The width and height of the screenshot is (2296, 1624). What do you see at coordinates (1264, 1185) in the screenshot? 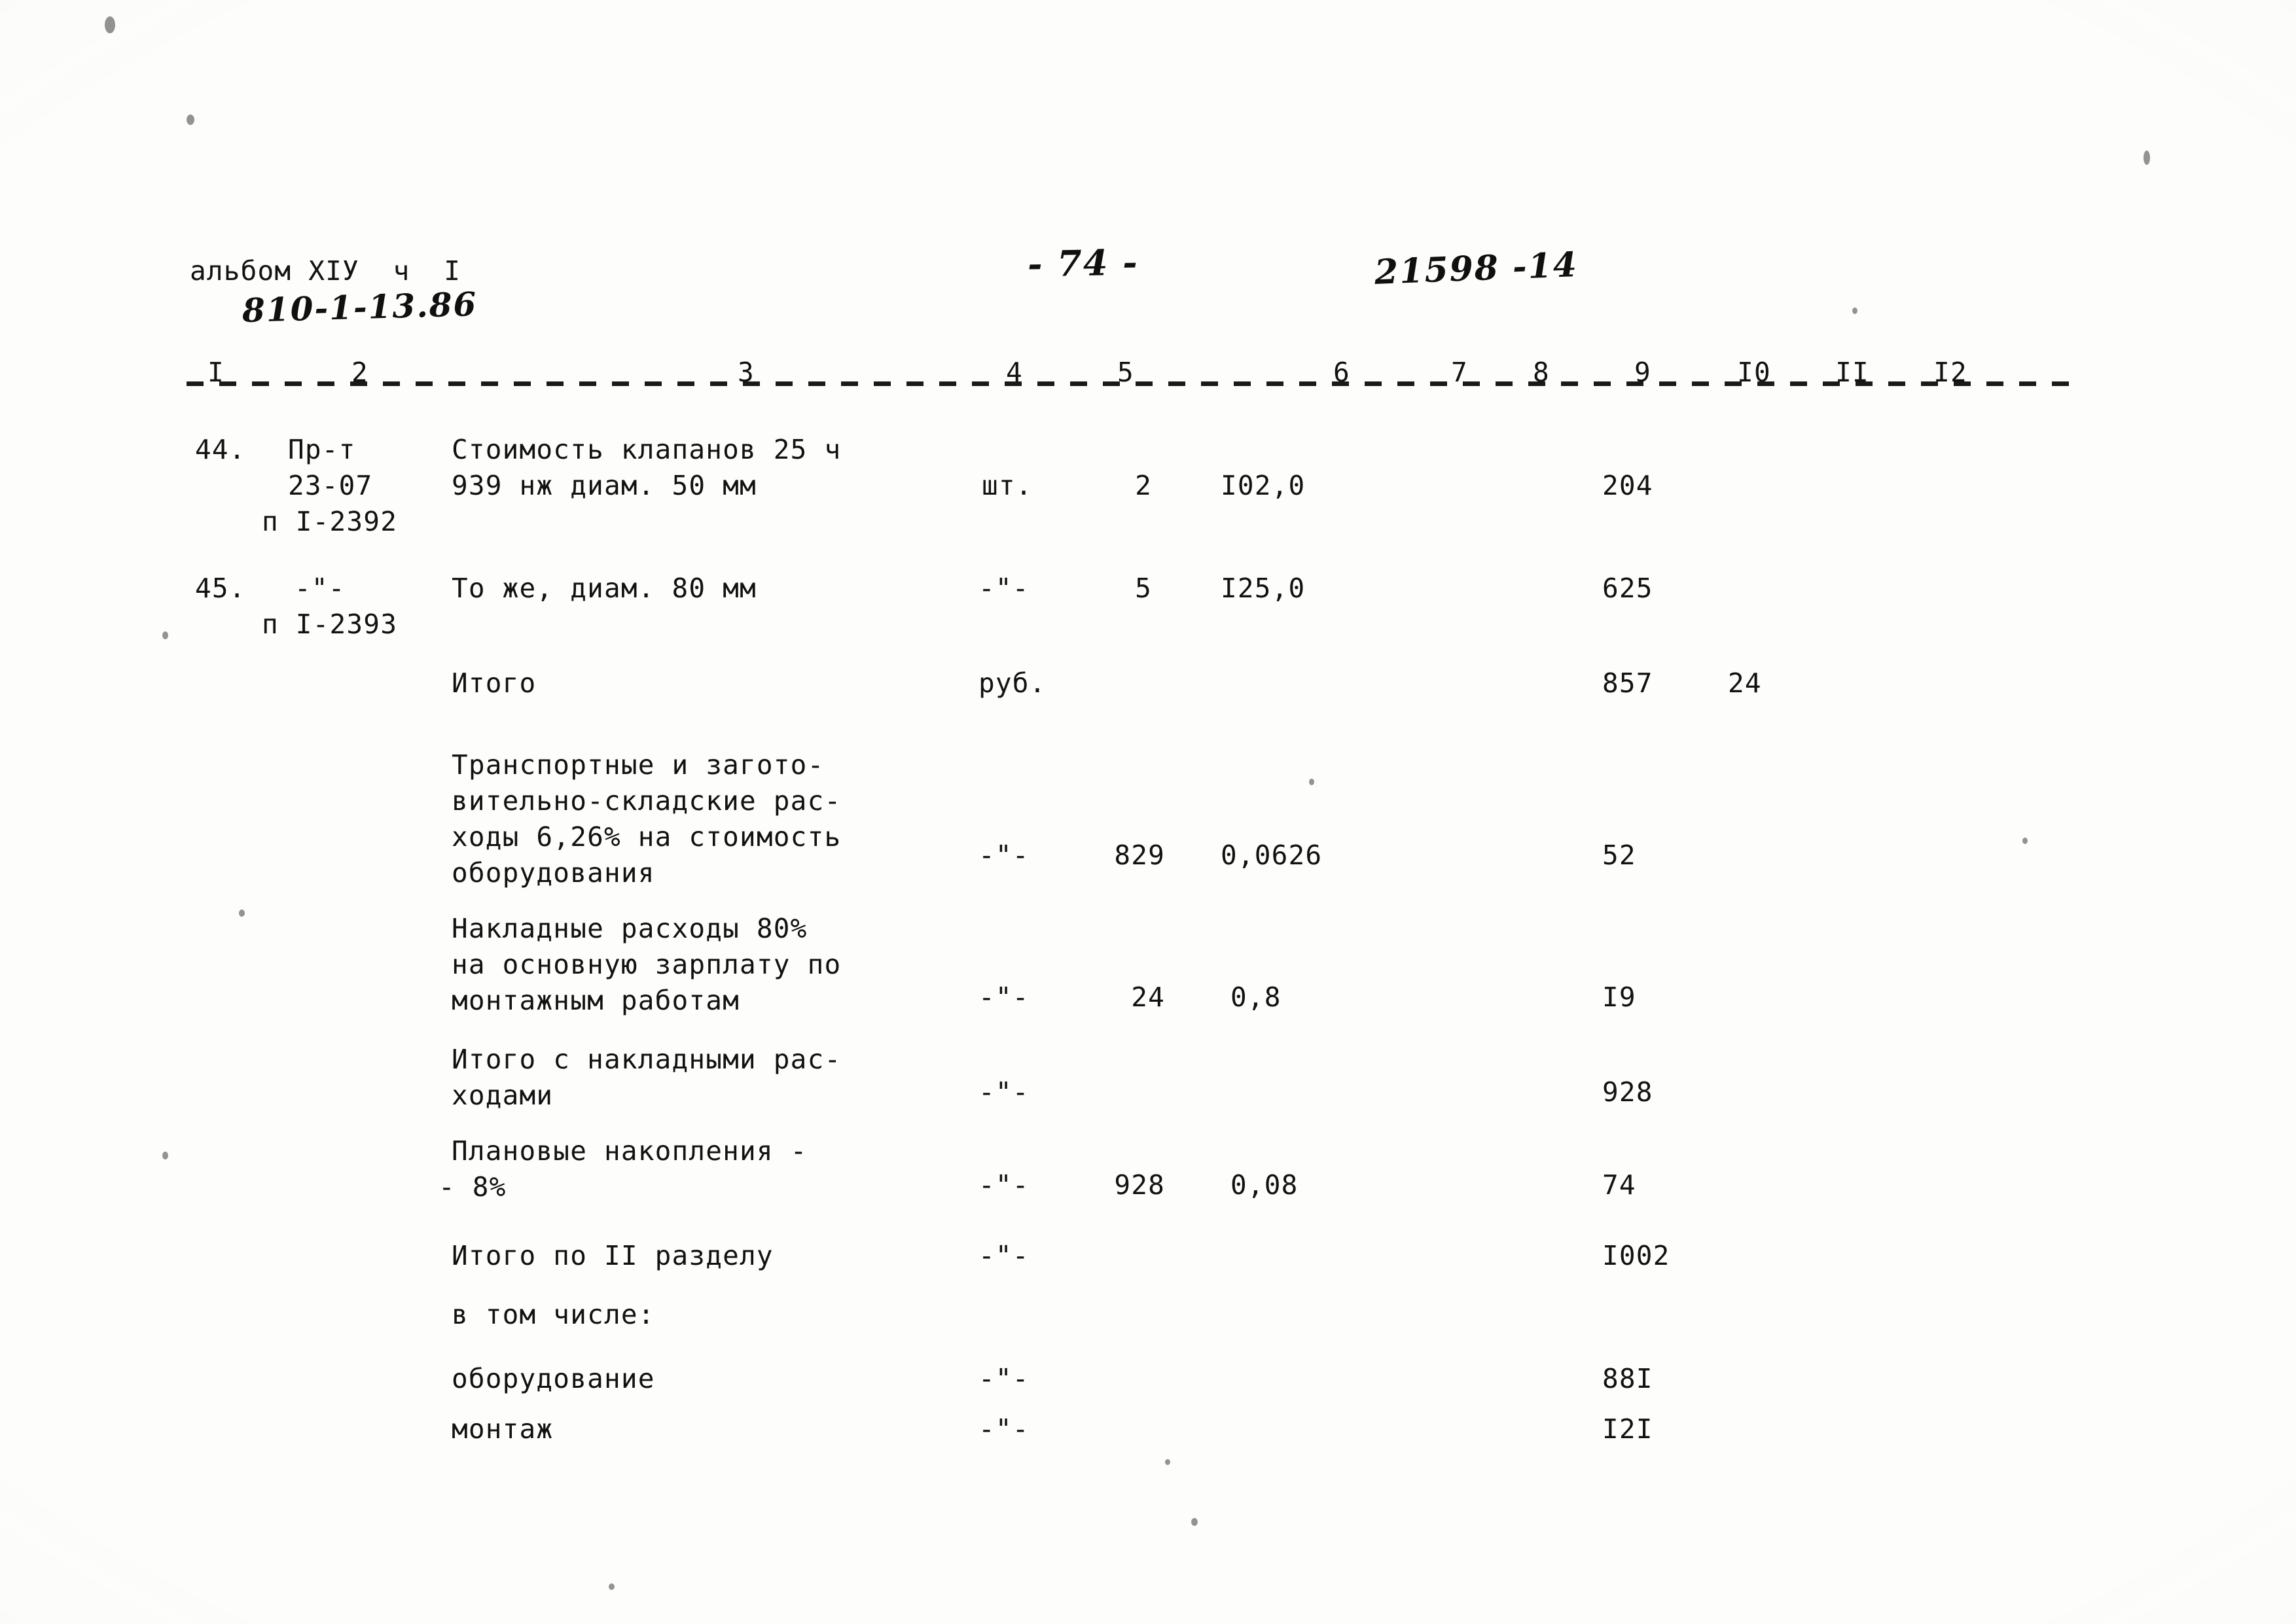
I see `row-unit-price: 0,08` at bounding box center [1264, 1185].